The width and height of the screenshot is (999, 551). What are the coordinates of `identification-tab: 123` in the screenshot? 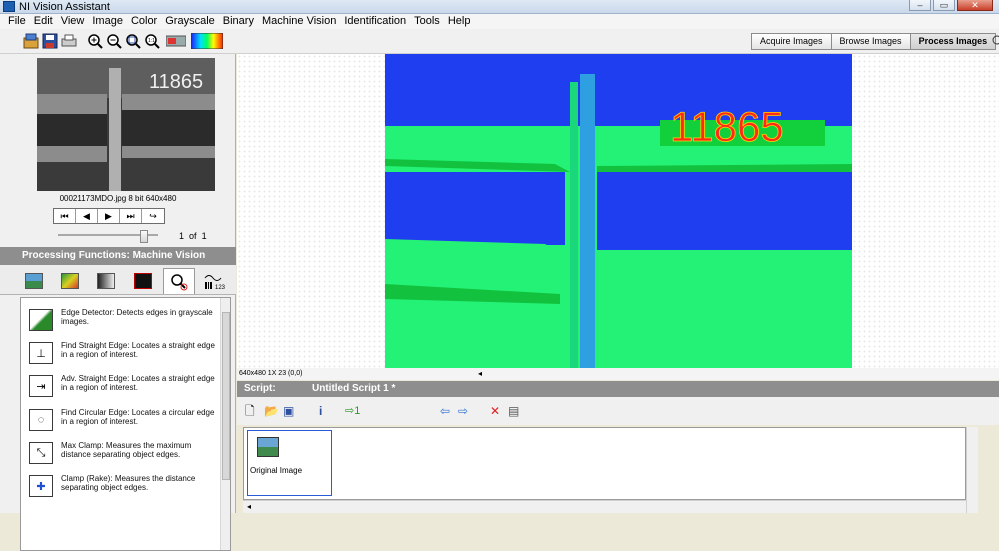 It's located at (216, 281).